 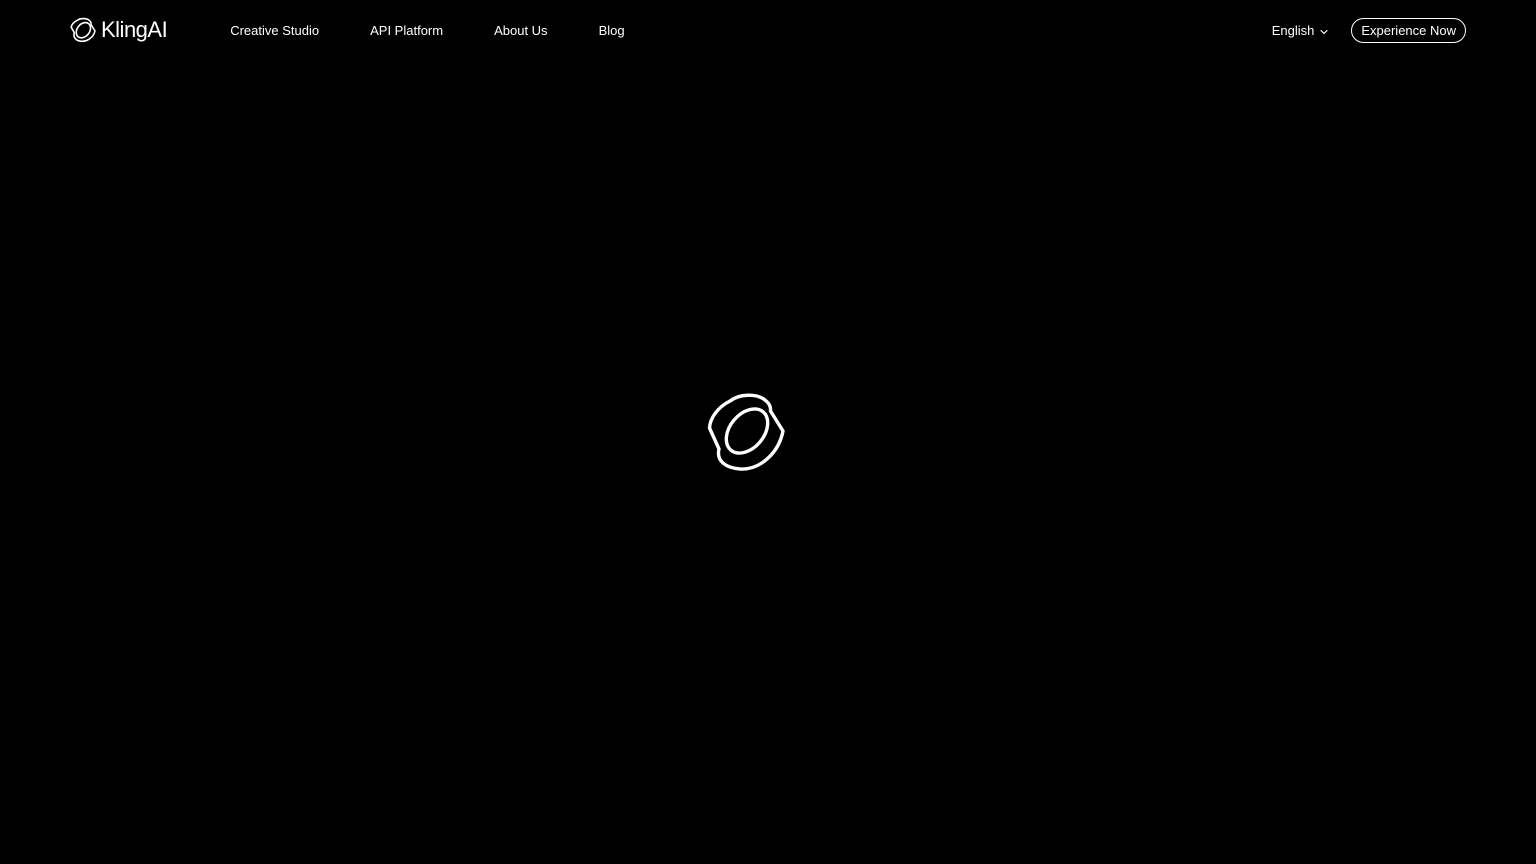 I want to click on kling-logo-icon, so click(x=83, y=30).